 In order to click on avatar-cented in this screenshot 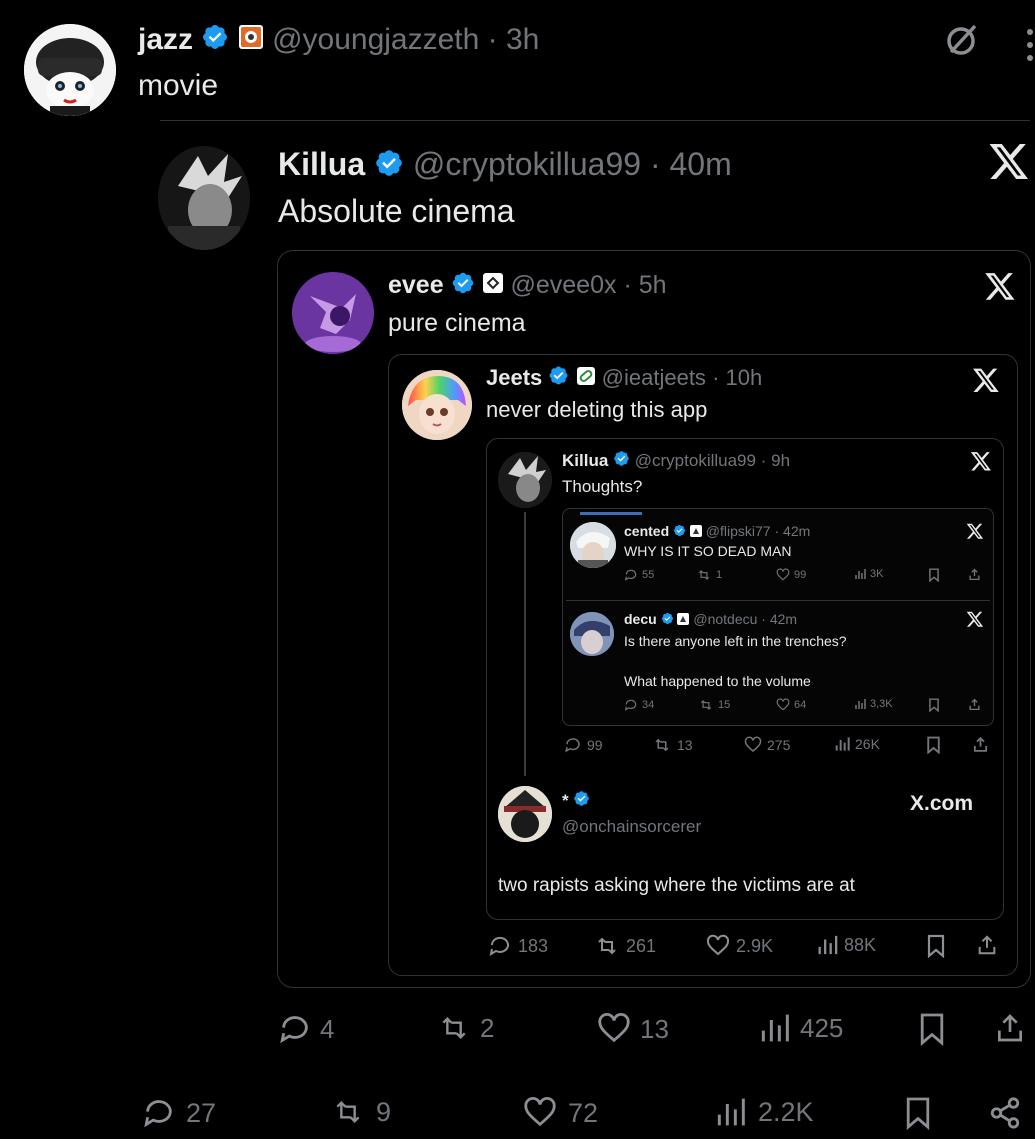, I will do `click(593, 545)`.